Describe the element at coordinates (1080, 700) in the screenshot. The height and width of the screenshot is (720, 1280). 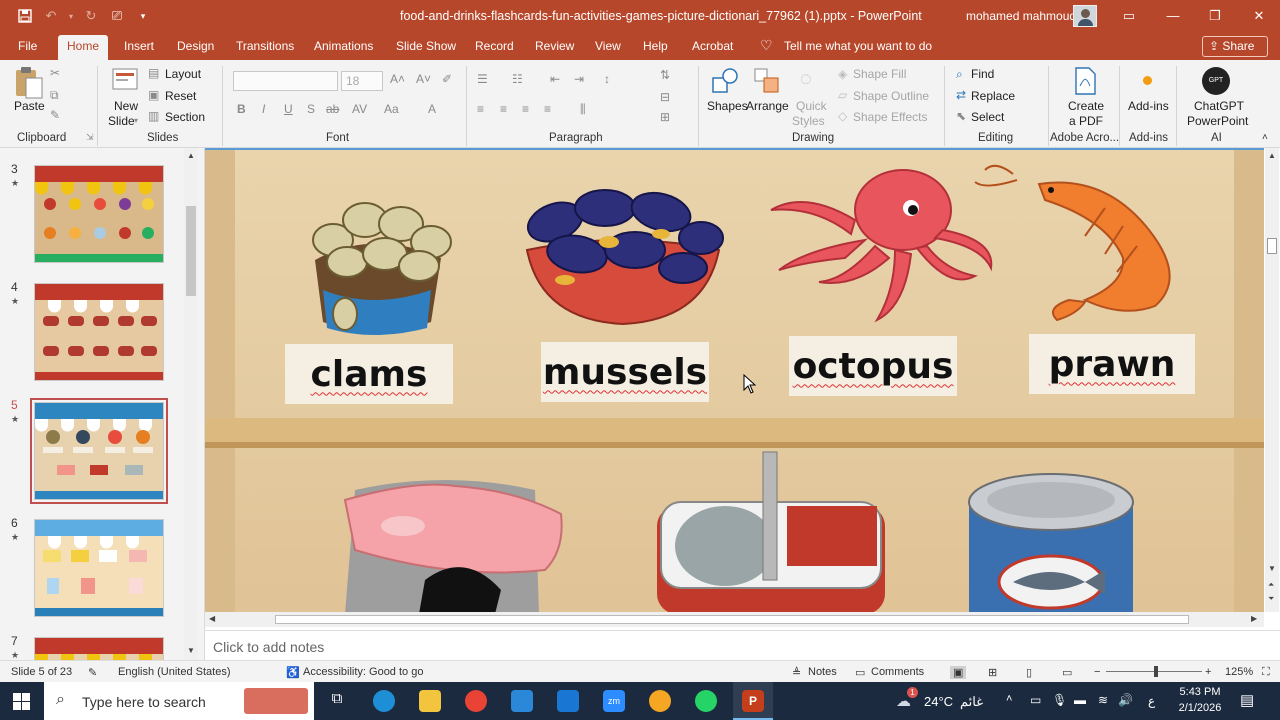
I see `battery-icon: ▬` at that location.